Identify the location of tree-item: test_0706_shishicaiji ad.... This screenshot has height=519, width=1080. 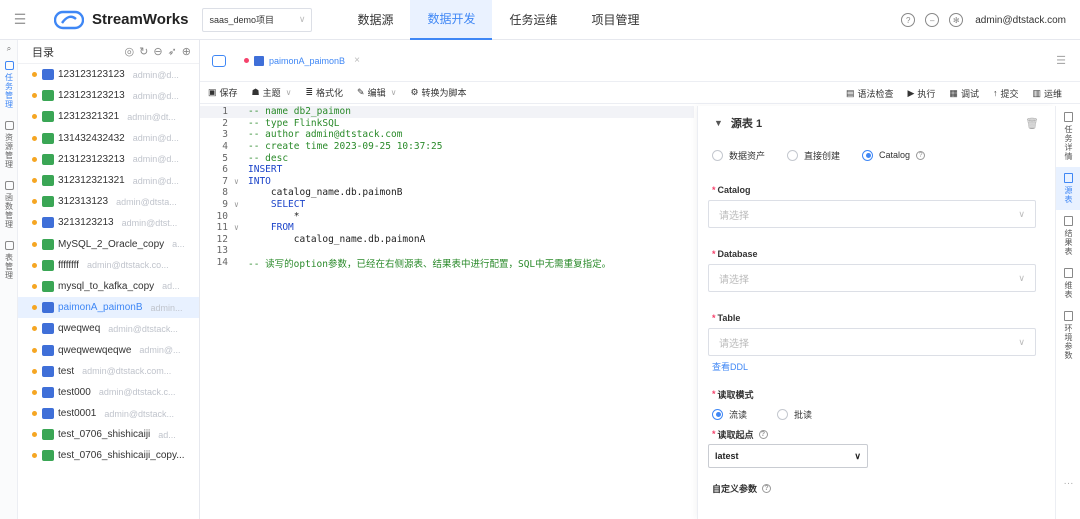
(108, 434).